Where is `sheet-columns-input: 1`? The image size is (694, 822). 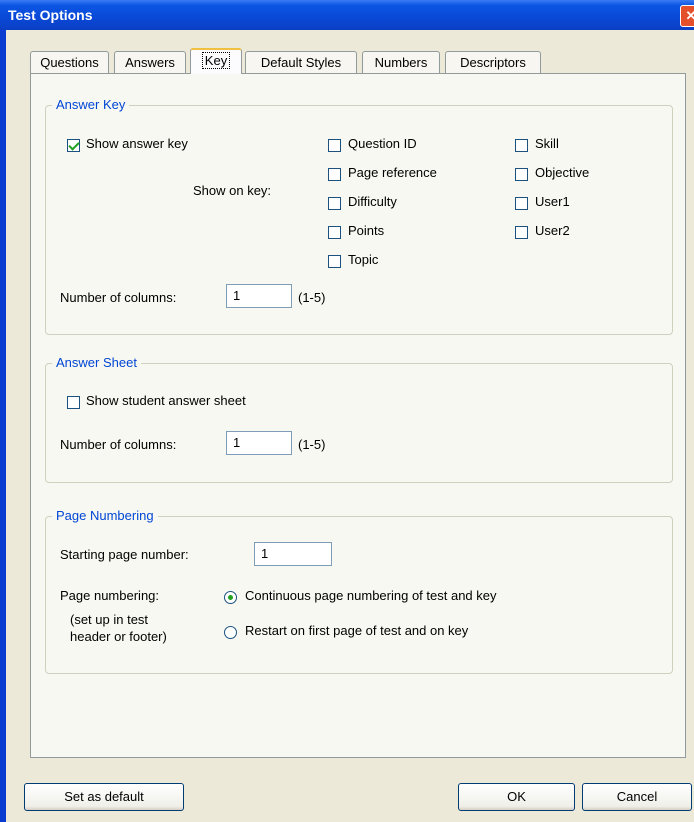 sheet-columns-input: 1 is located at coordinates (259, 443).